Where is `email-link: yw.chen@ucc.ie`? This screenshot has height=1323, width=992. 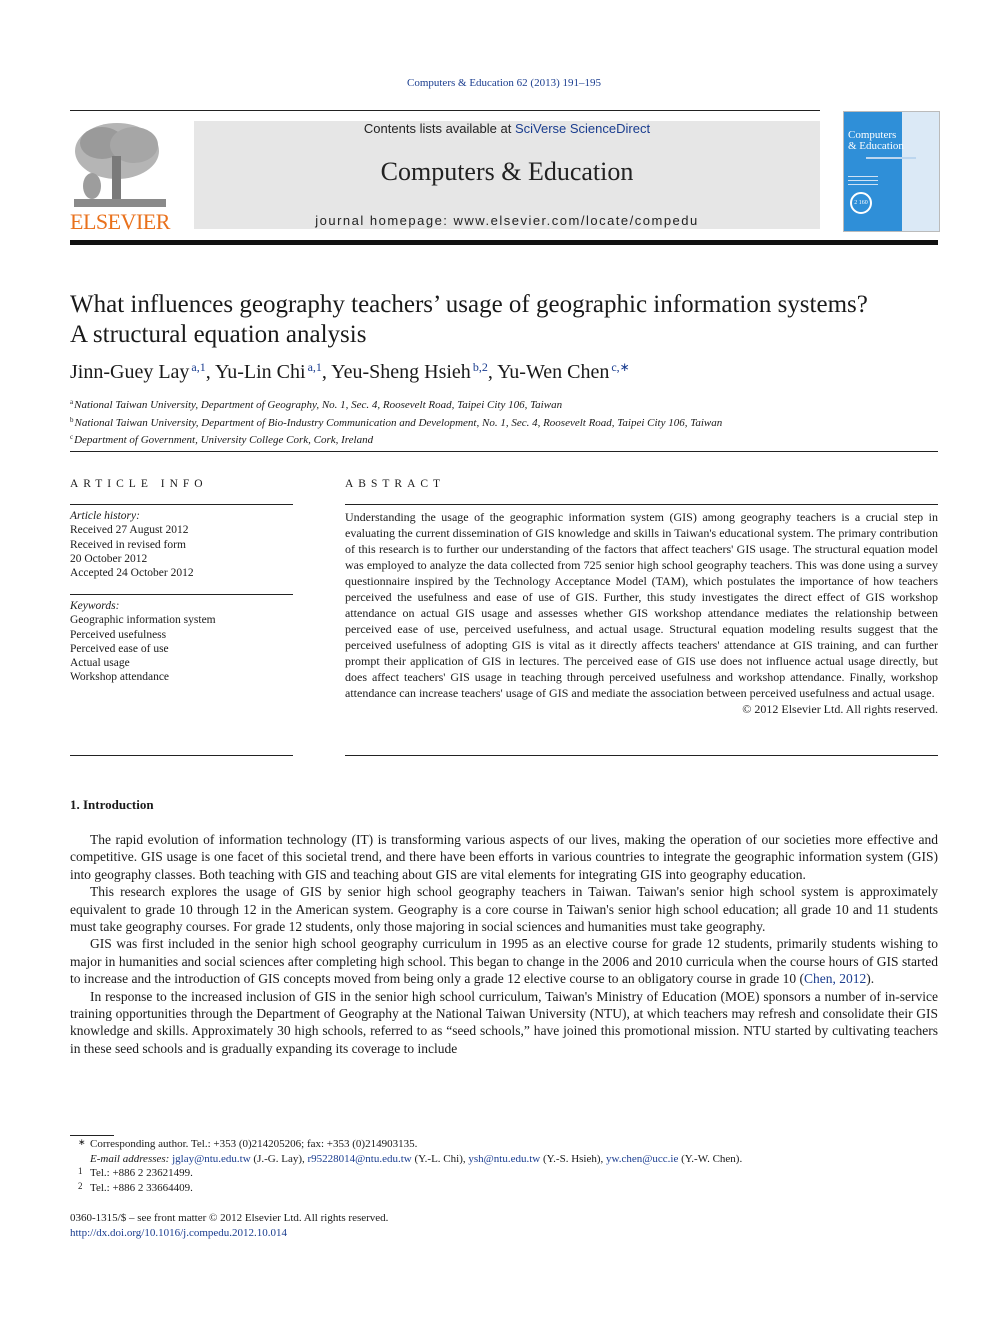
email-link: yw.chen@ucc.ie is located at coordinates (642, 1159).